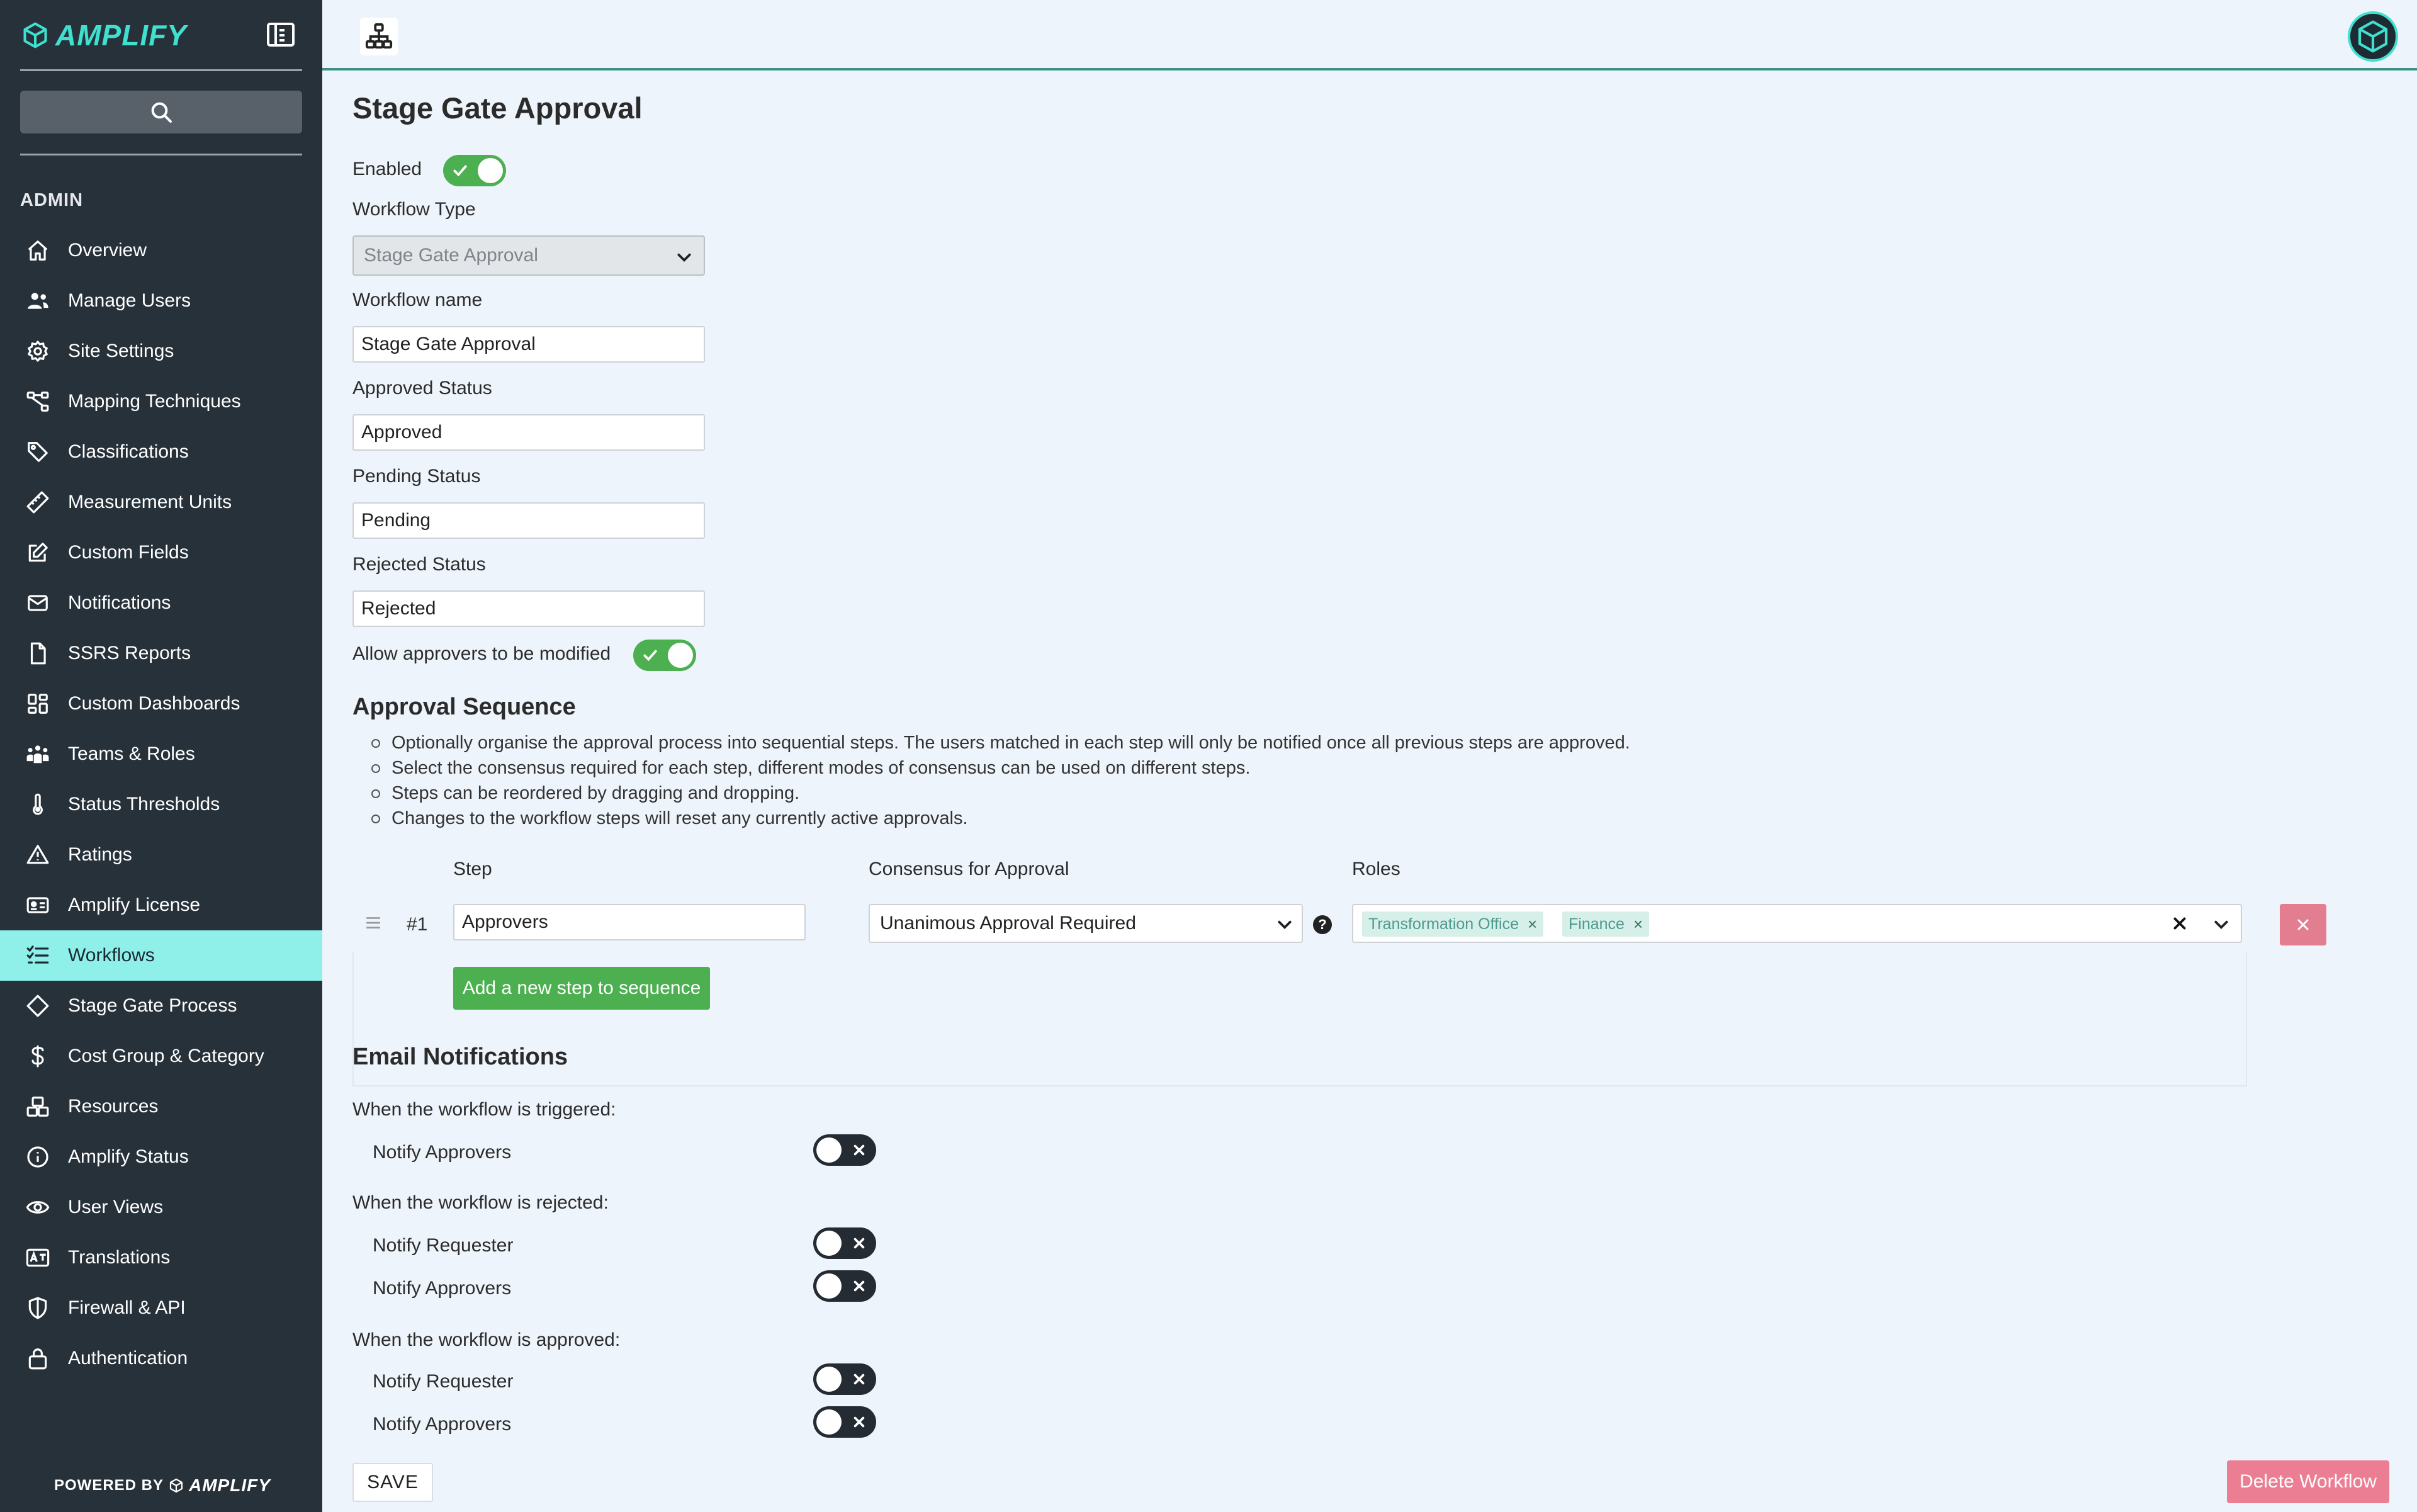  Describe the element at coordinates (152, 1005) in the screenshot. I see `sidebar-item-label: Stage Gate Process` at that location.